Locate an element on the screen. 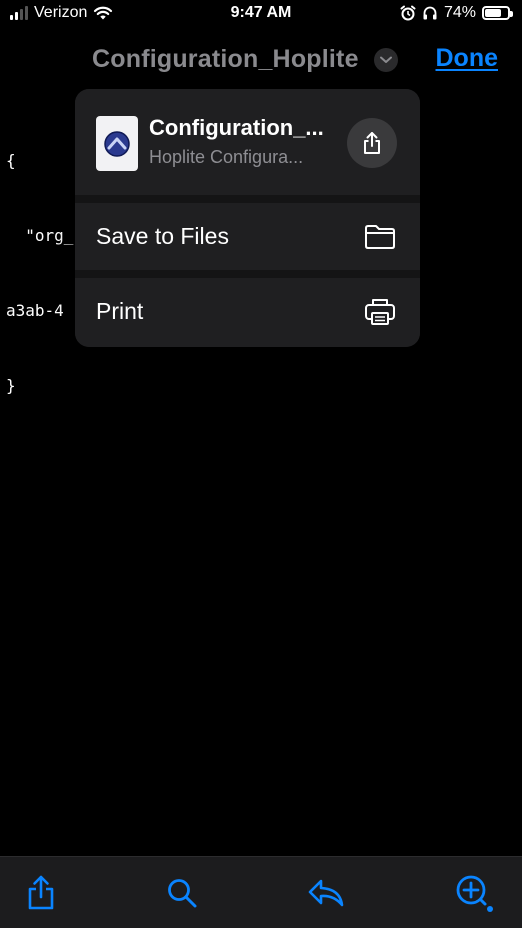 The image size is (522, 928). search-toolbar-button is located at coordinates (182, 893).